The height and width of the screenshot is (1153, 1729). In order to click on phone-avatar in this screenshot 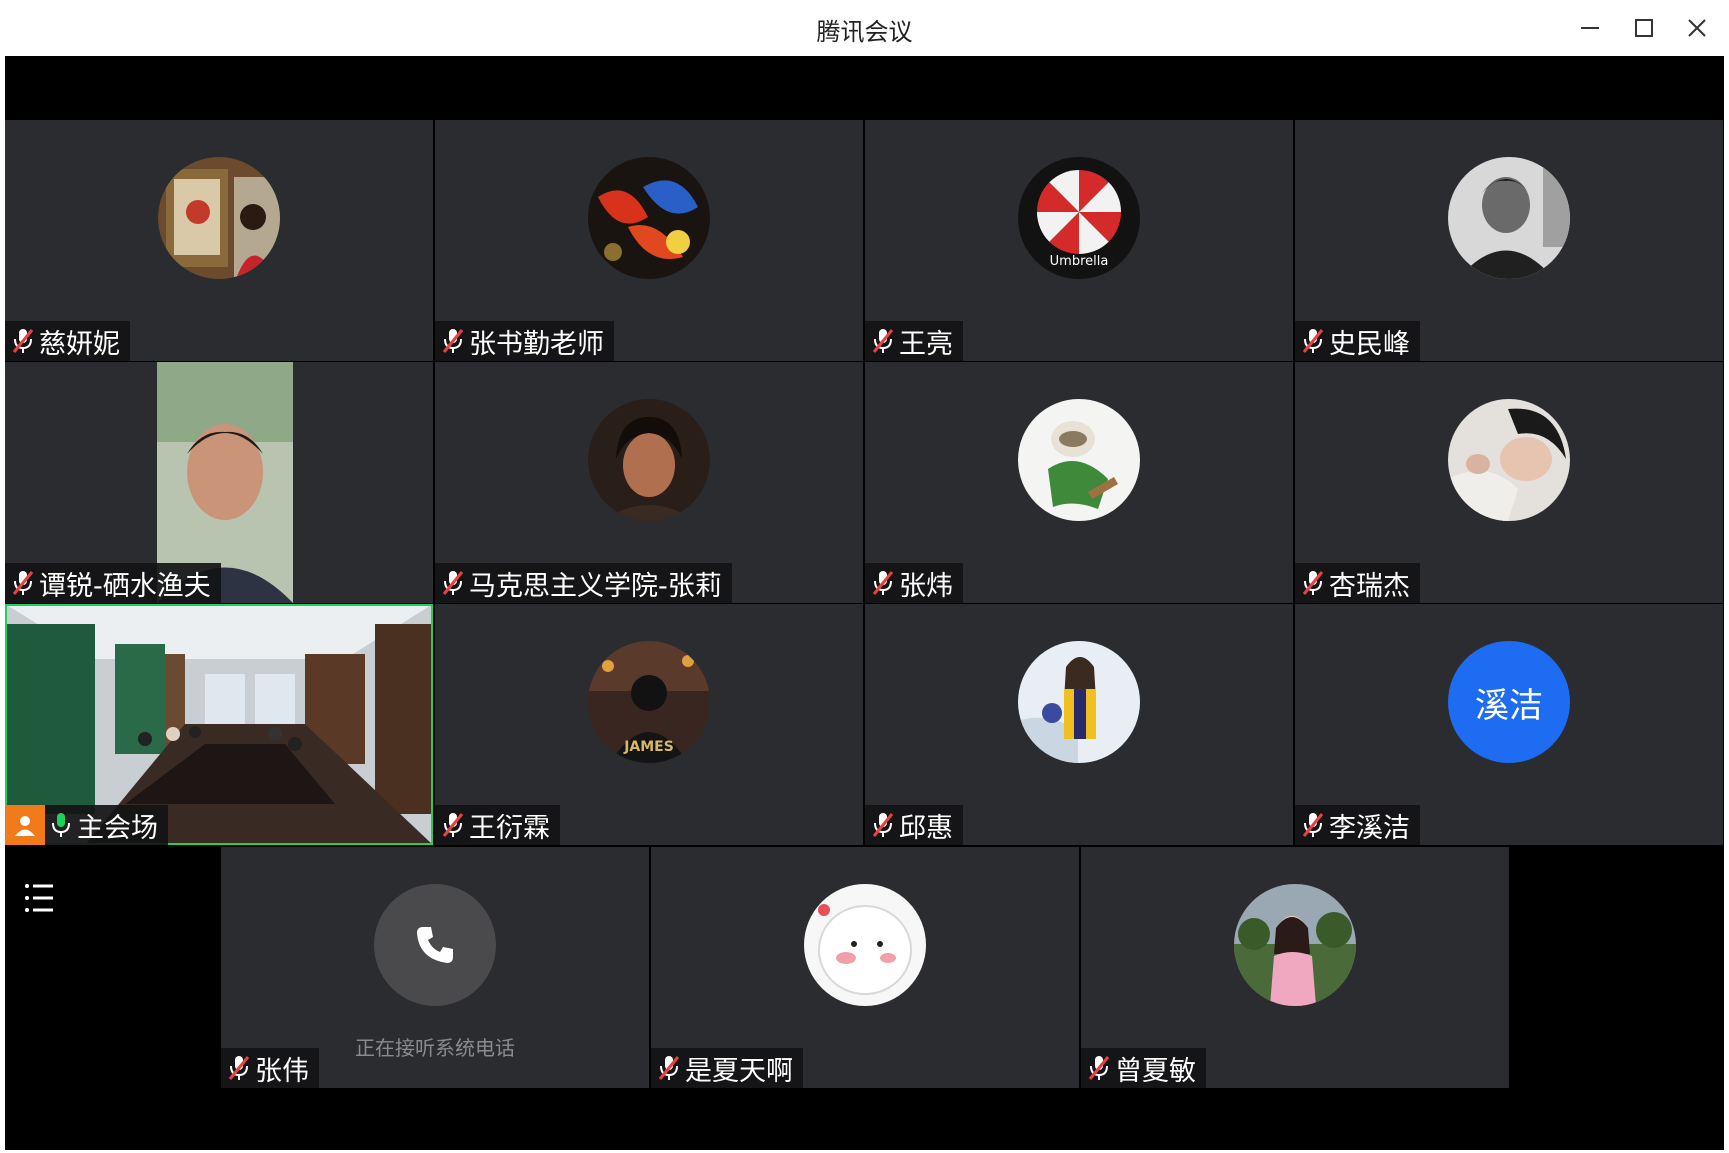, I will do `click(435, 945)`.